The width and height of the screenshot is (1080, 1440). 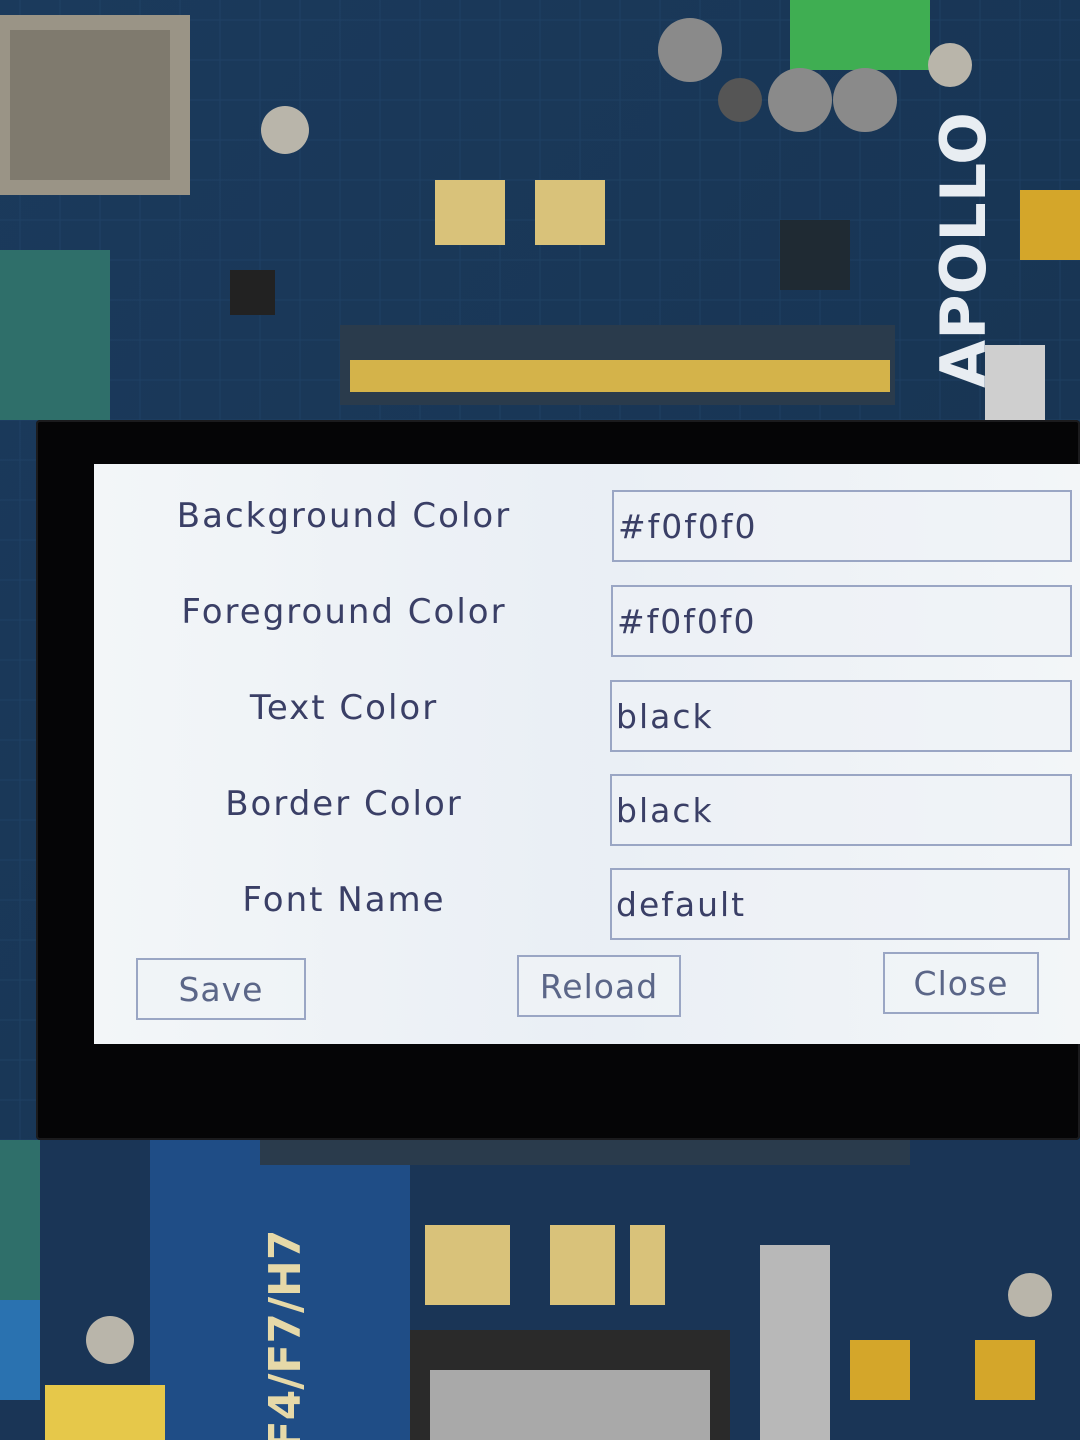 I want to click on border-color-input: black, so click(x=841, y=810).